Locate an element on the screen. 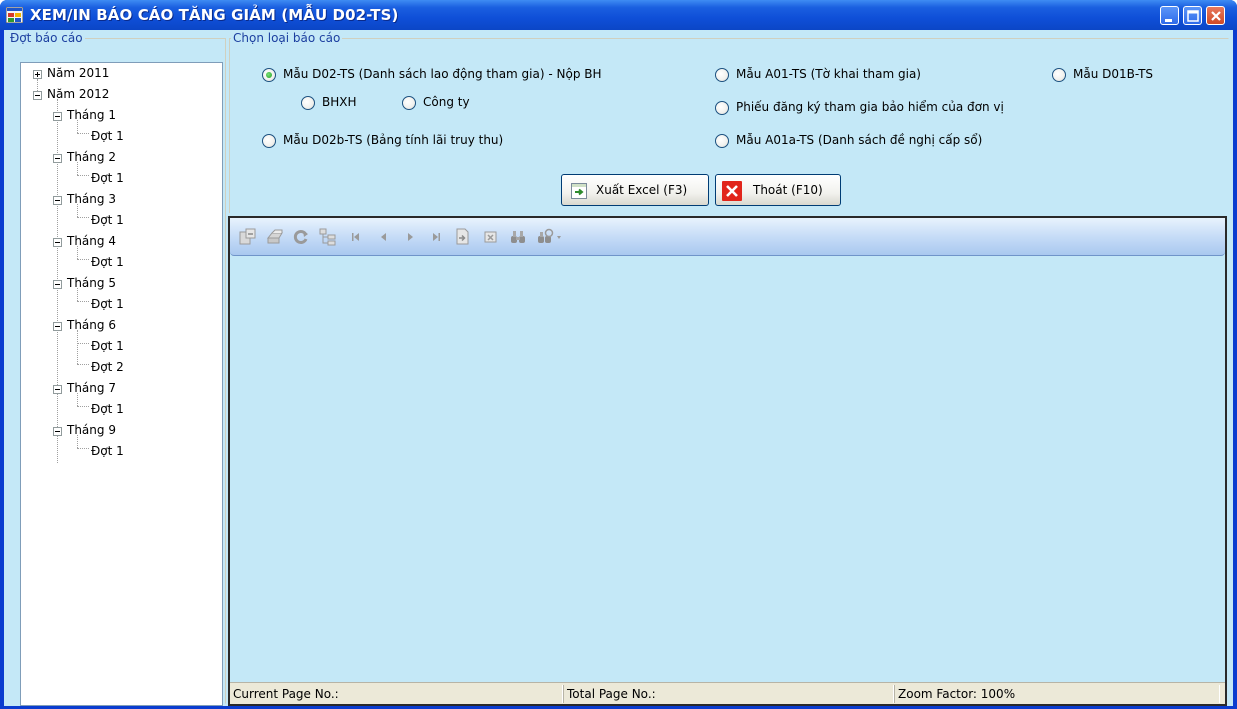 The image size is (1237, 709). radio-label-bhxh: BHXH is located at coordinates (339, 102).